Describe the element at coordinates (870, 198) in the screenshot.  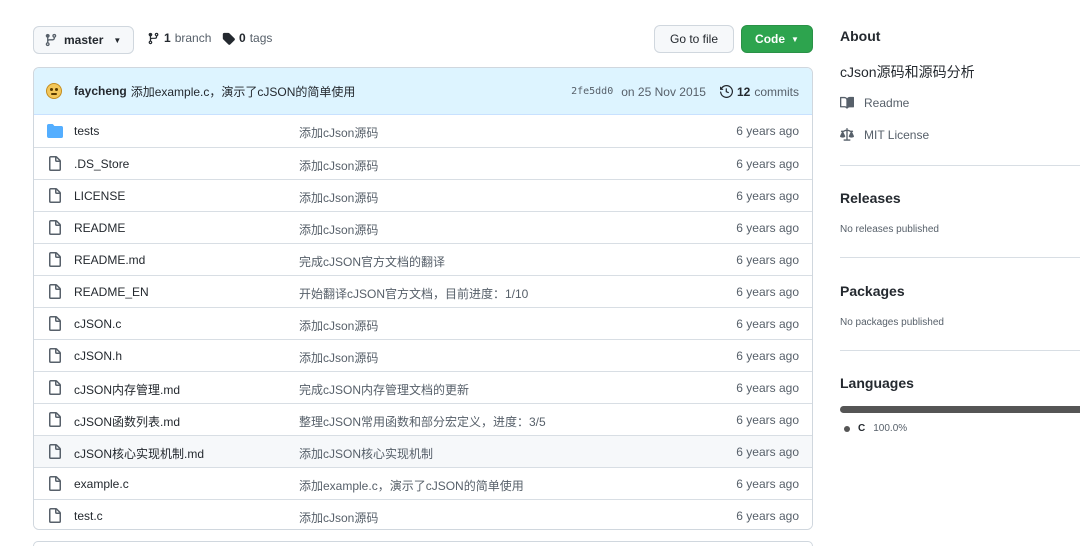
I see `releases-heading: Releases` at that location.